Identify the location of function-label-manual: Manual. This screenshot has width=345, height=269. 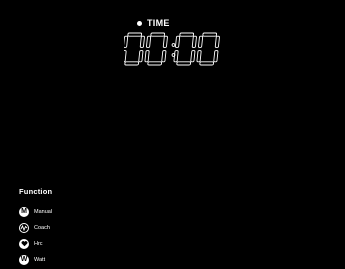
(43, 211).